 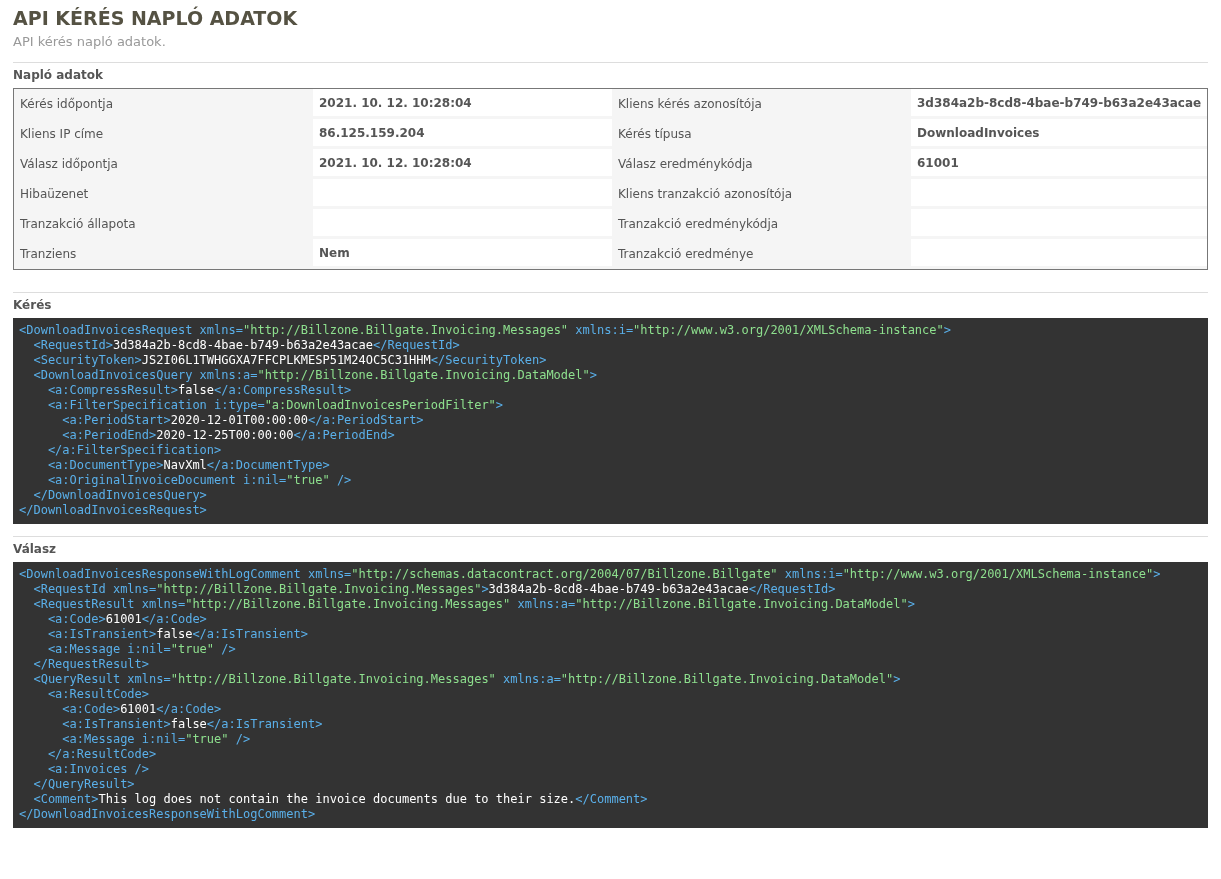 I want to click on code-line: </RequestResult>, so click(x=91, y=664).